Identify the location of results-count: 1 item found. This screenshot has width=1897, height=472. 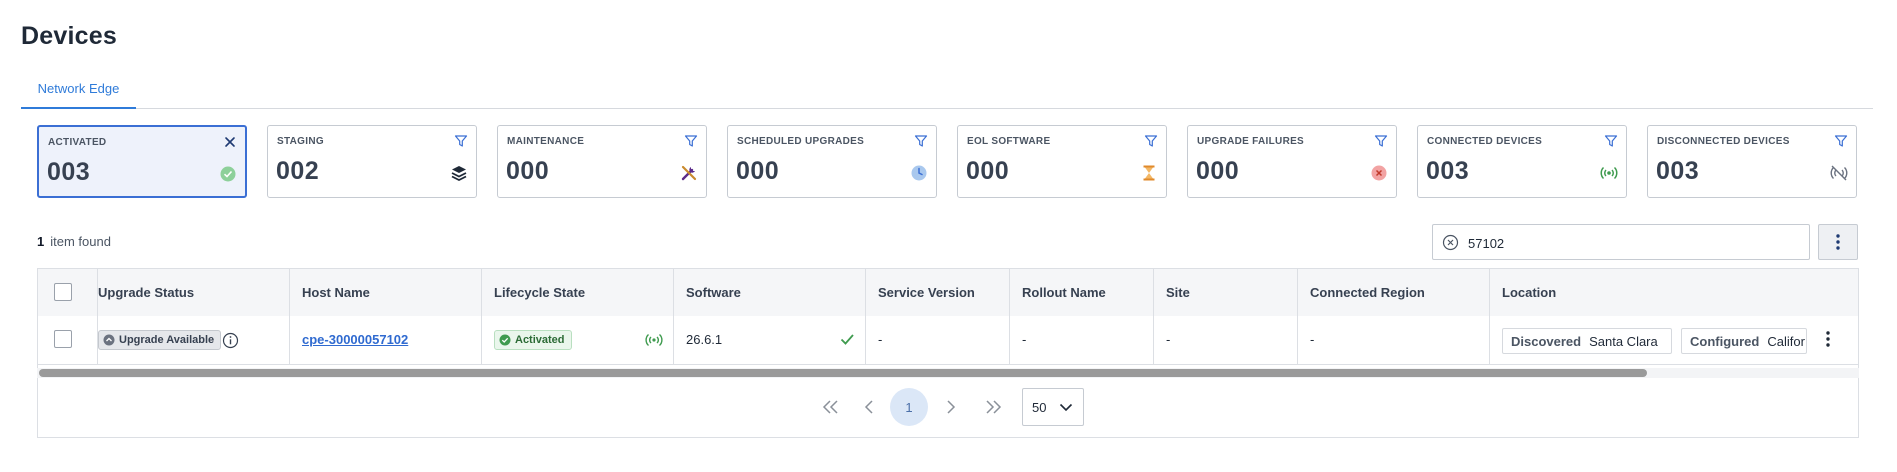
(74, 241).